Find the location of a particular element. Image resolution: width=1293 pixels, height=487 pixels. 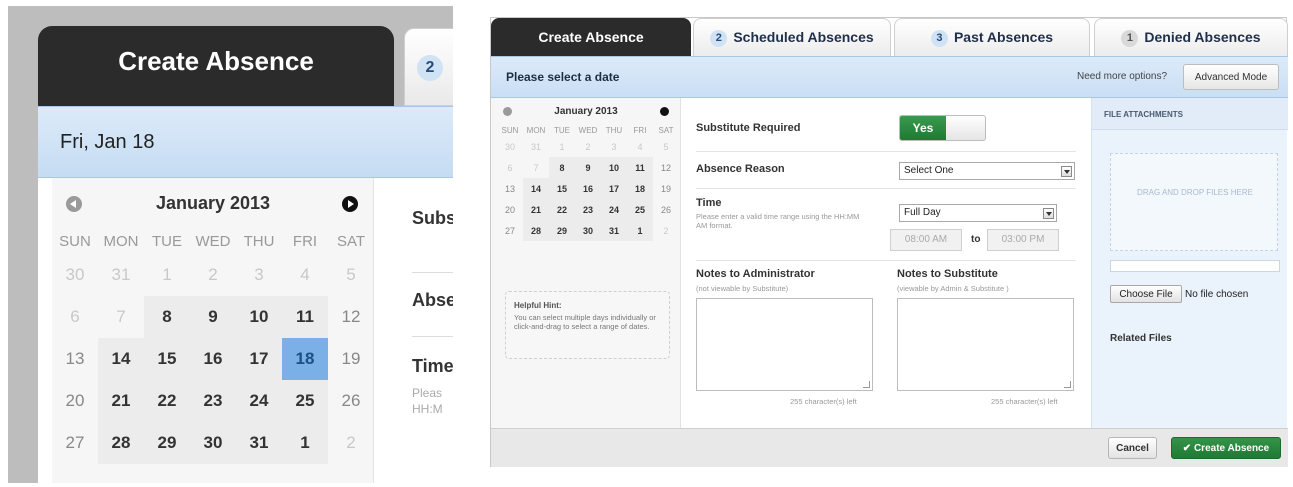

zoom-week-row: 27 28 29 30 31 1 2 is located at coordinates (213, 443).